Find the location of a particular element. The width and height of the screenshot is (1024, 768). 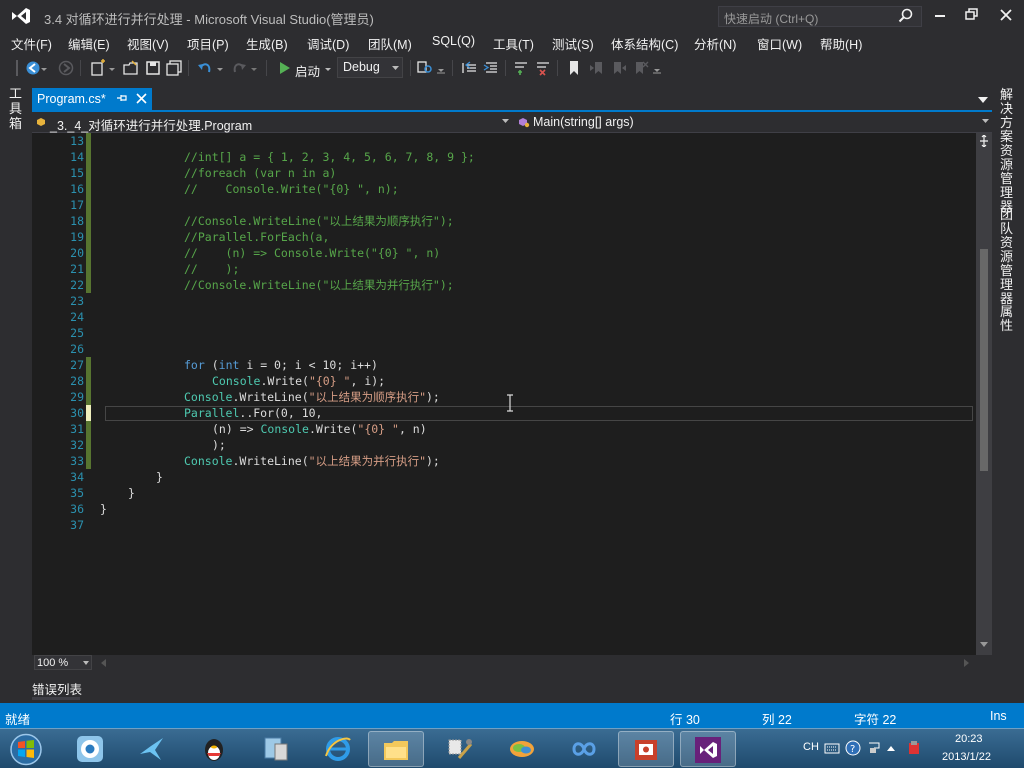

save-all-icon is located at coordinates (174, 68).